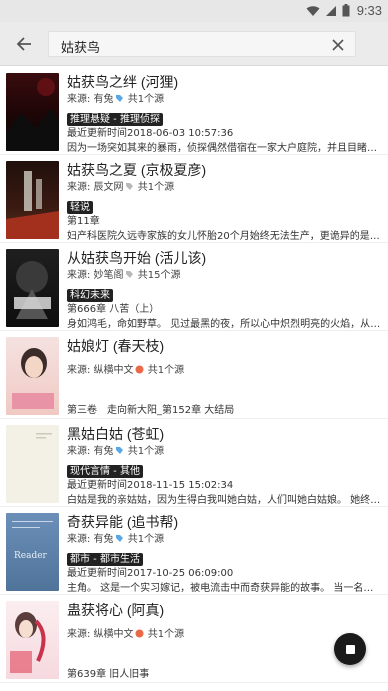 Image resolution: width=388 pixels, height=691 pixels. I want to click on latest-chapter: 第11章, so click(83, 221).